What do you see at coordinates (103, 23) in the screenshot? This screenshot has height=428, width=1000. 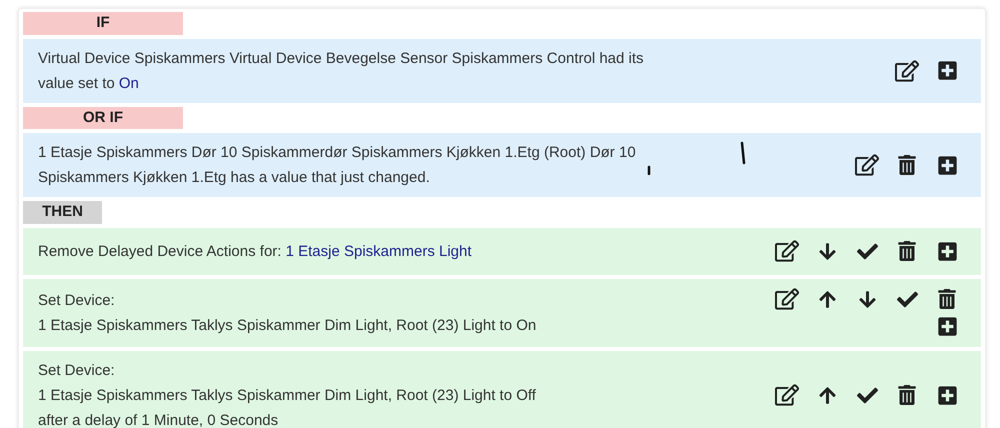 I see `section-label: IF` at bounding box center [103, 23].